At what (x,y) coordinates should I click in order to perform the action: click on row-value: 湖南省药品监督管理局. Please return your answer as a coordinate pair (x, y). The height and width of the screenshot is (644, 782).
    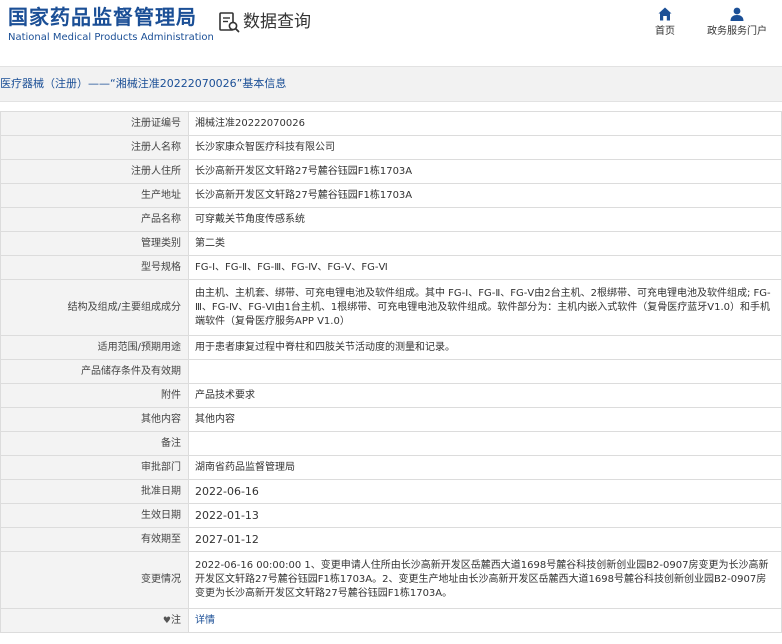
    Looking at the image, I should click on (485, 467).